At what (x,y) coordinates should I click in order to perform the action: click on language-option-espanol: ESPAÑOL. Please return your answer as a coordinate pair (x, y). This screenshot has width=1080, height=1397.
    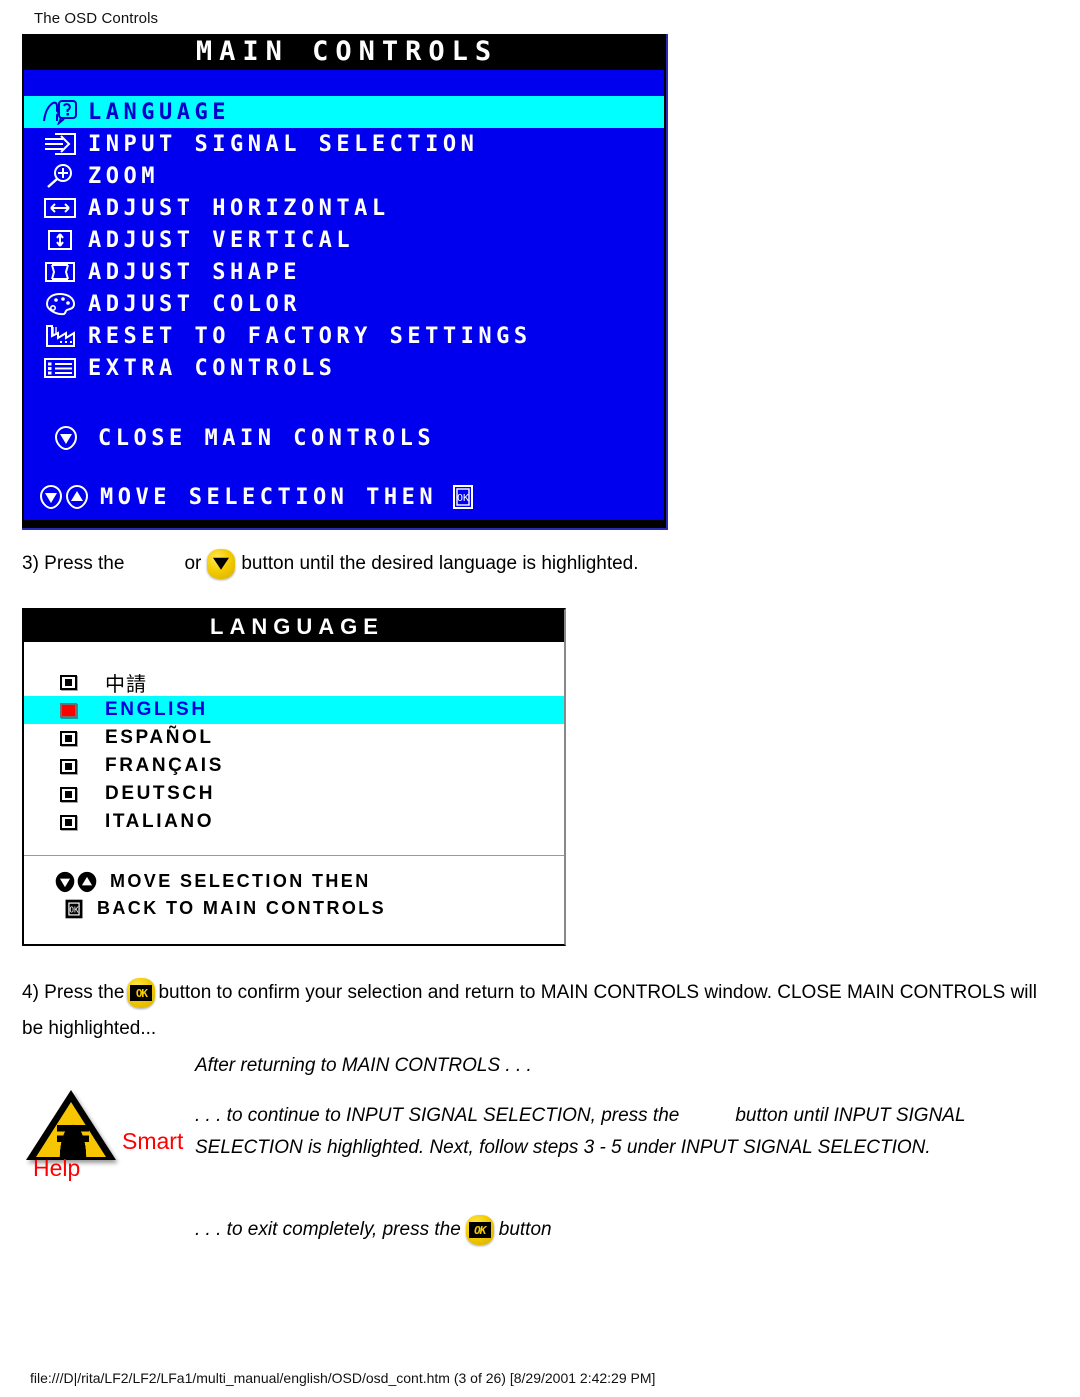
    Looking at the image, I should click on (294, 738).